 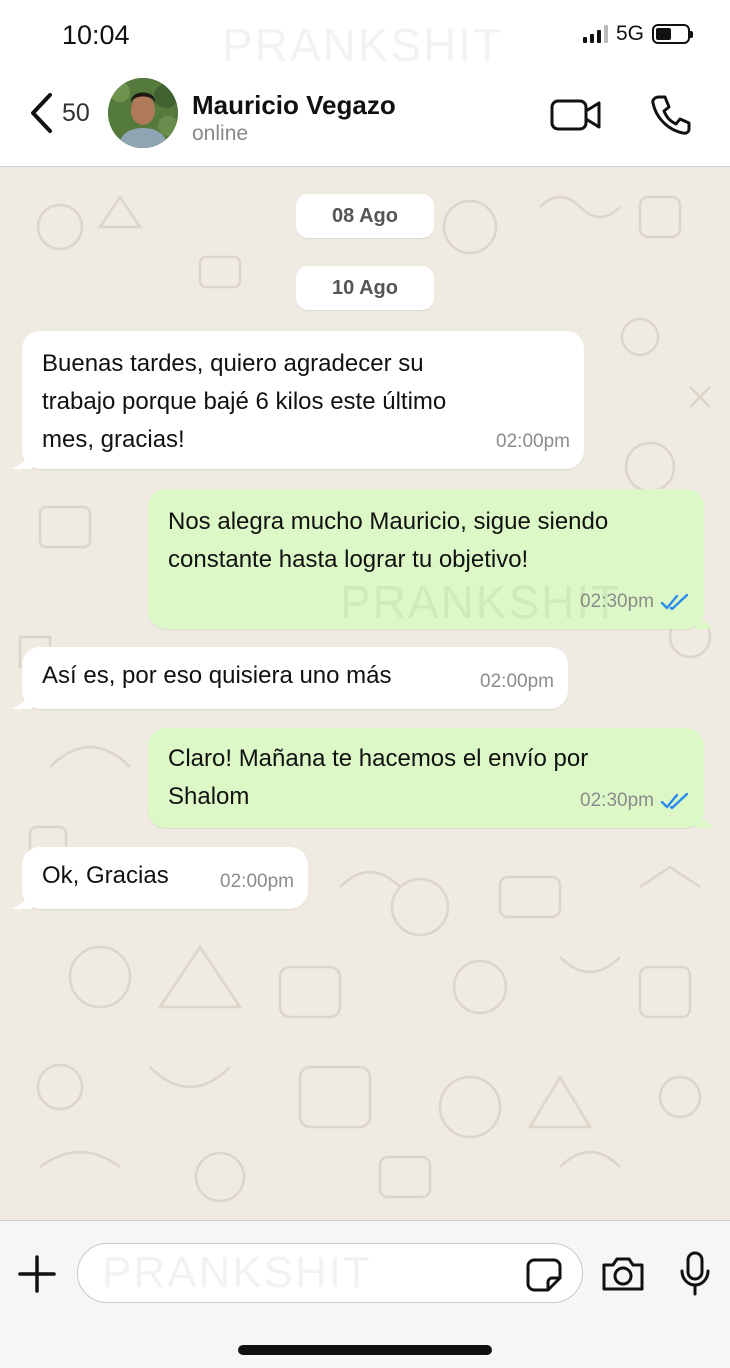 I want to click on chat-header: 50 Mauricio Vegazo online, so click(x=365, y=118).